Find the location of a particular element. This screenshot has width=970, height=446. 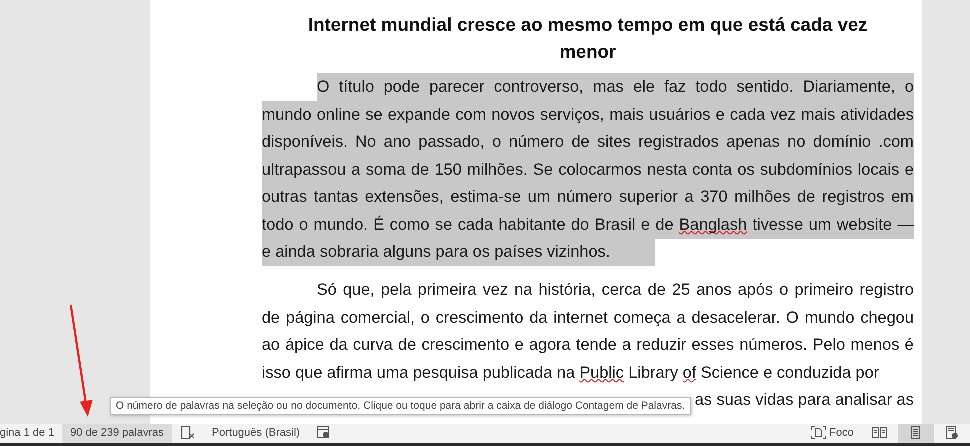

focus-icon is located at coordinates (818, 433).